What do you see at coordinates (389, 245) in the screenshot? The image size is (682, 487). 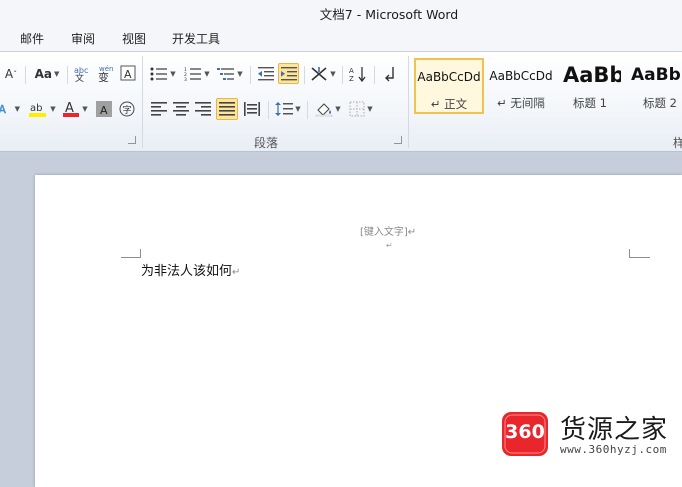 I see `header-paragraph-mark: ↵` at bounding box center [389, 245].